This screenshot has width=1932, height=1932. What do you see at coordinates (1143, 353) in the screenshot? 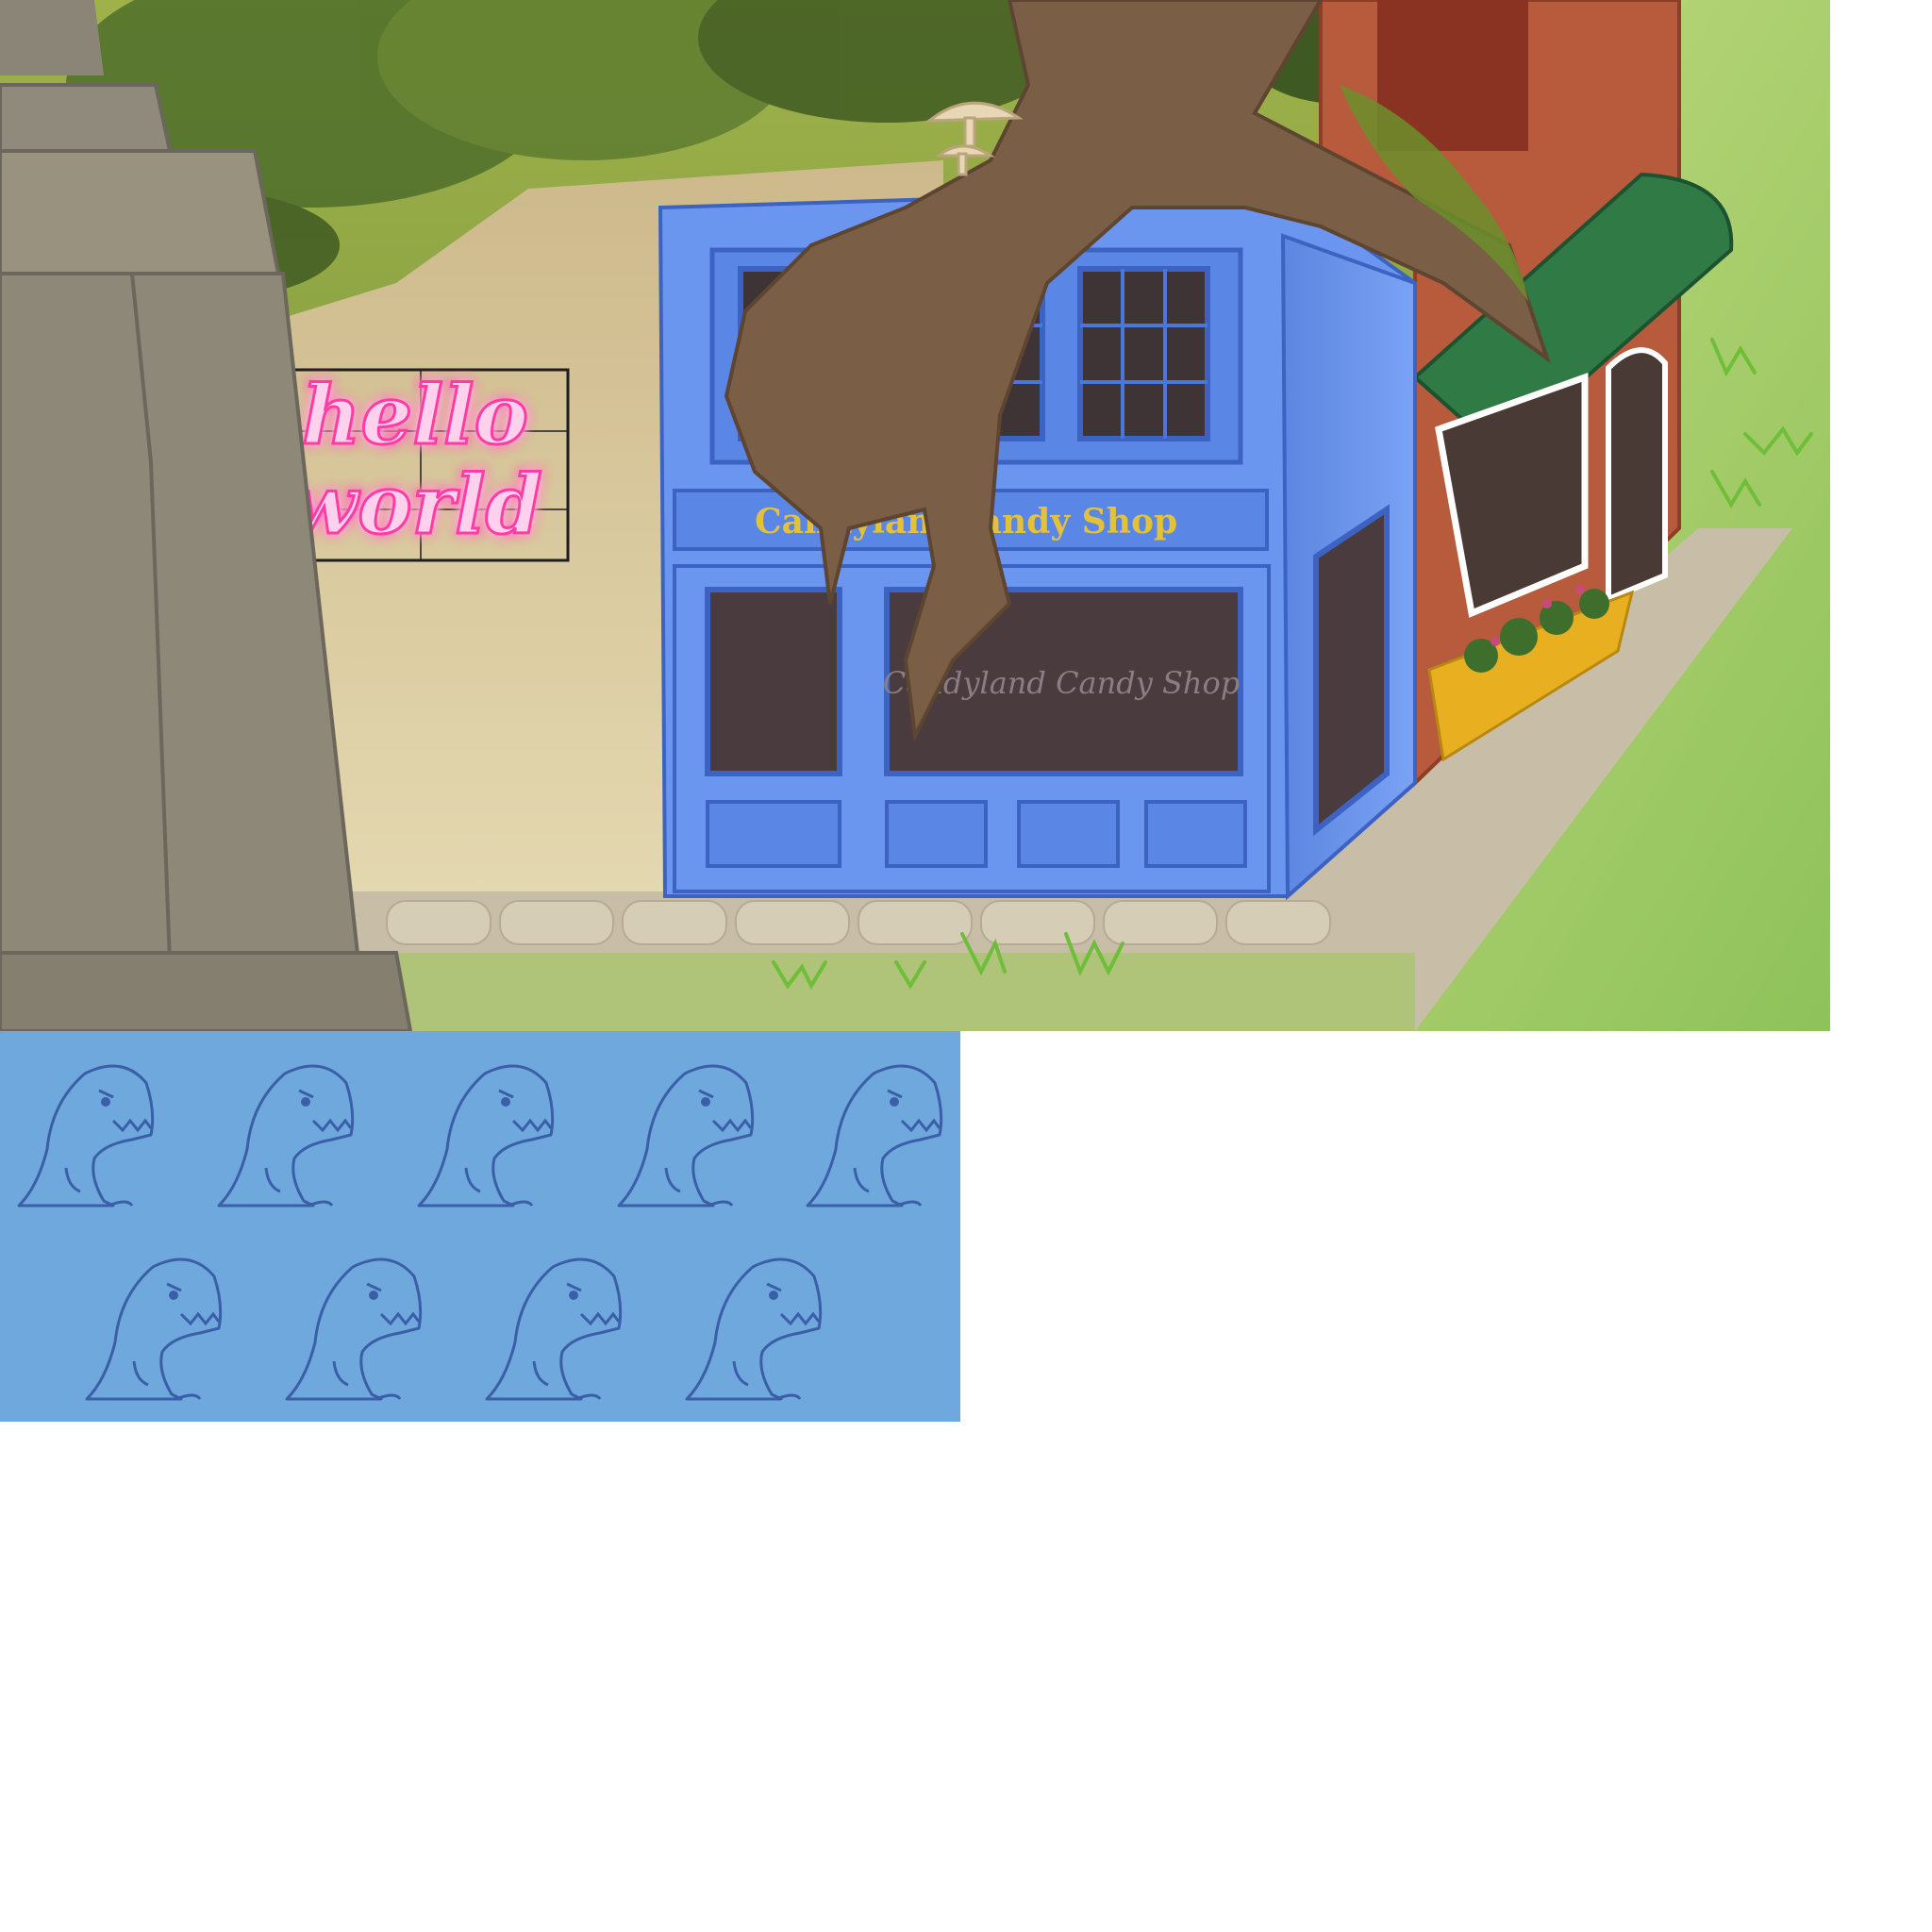
I see `upper-window-right` at bounding box center [1143, 353].